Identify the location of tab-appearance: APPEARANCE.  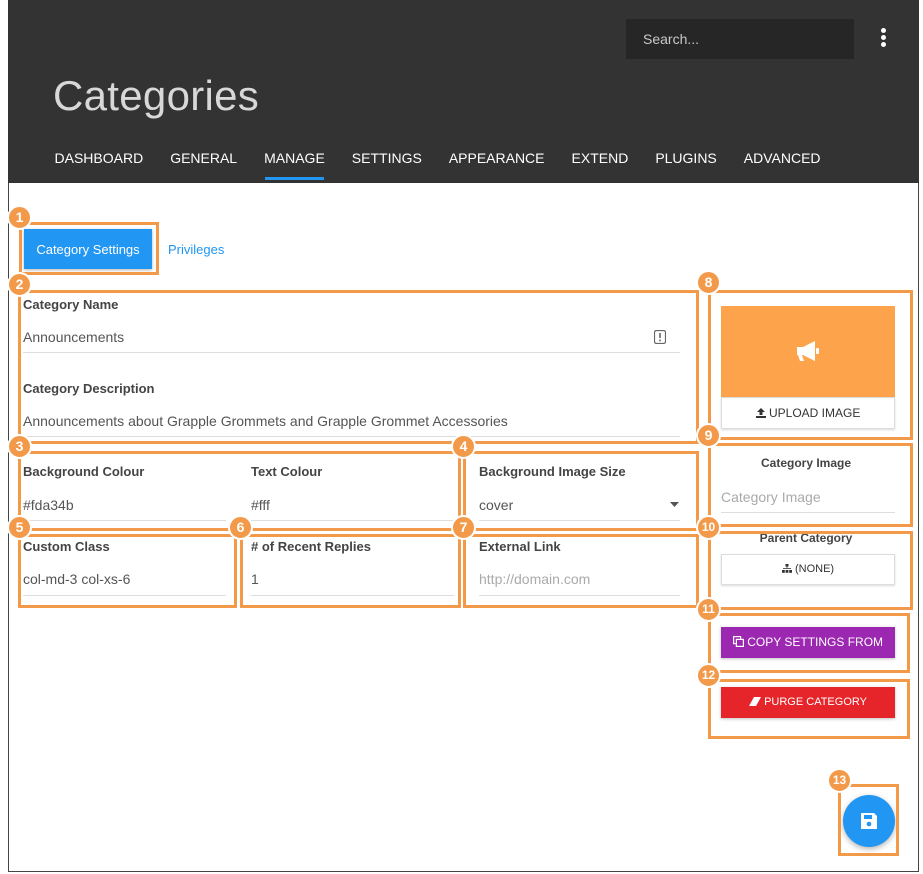
(496, 160).